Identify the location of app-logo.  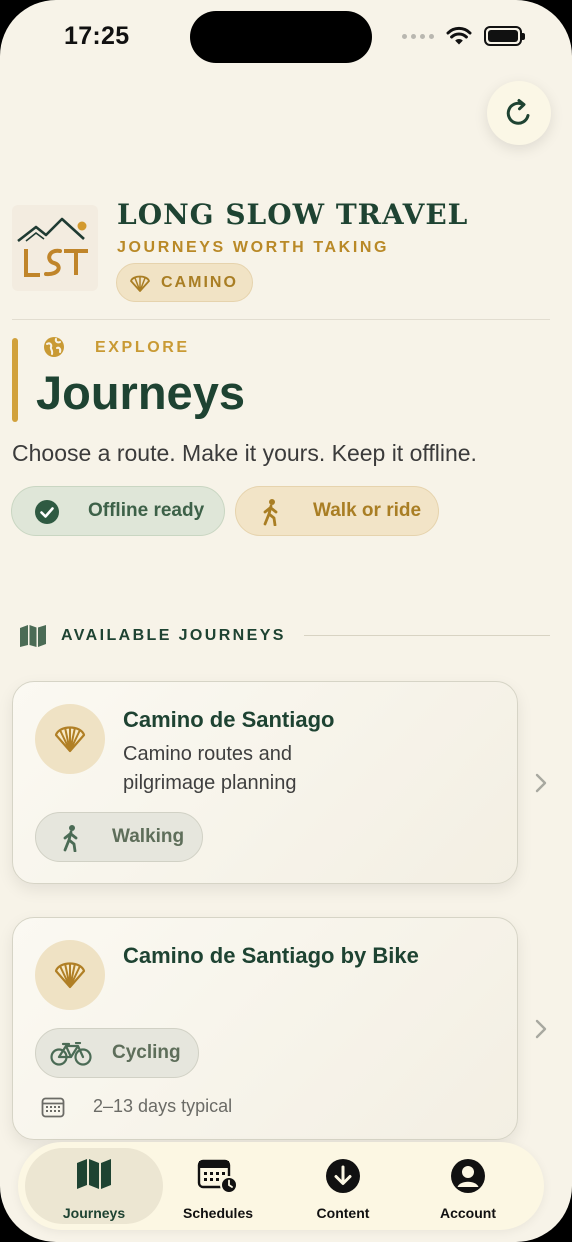
(55, 248).